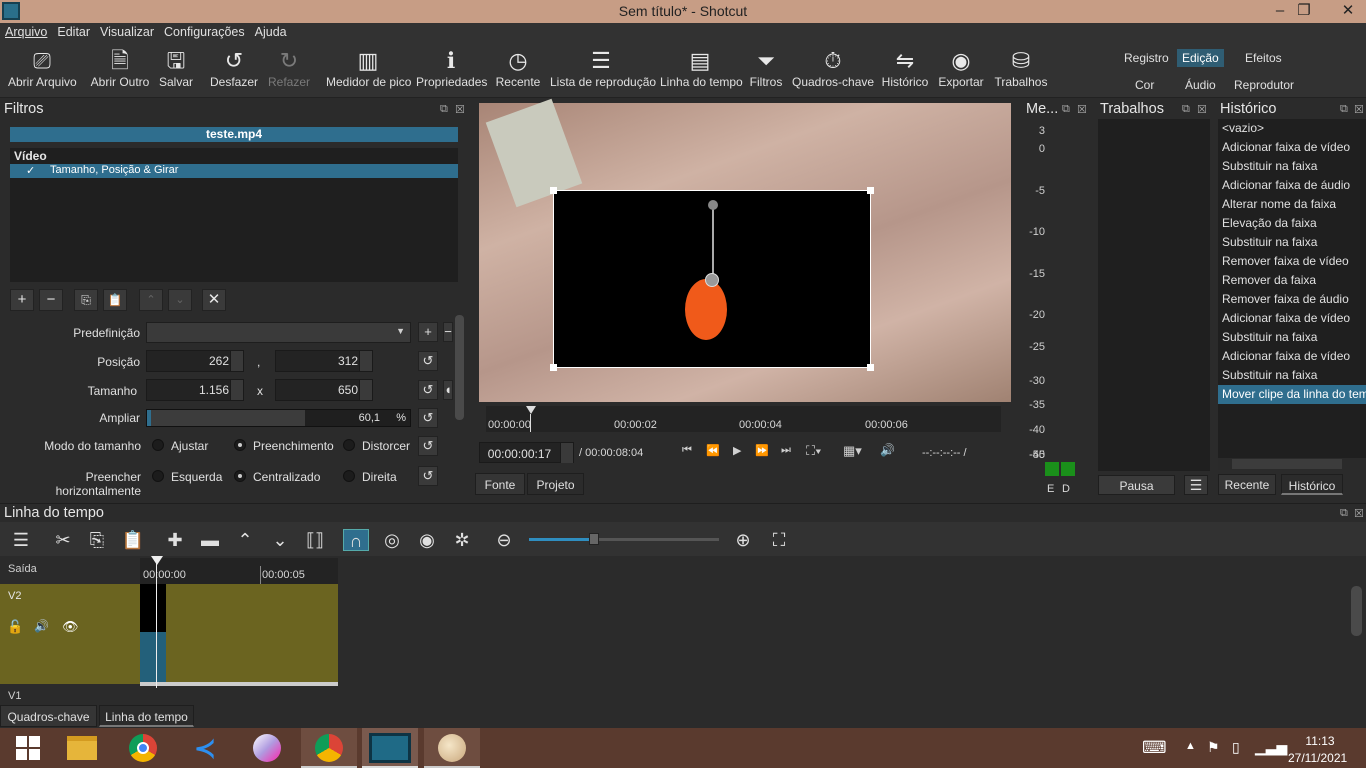 This screenshot has height=768, width=1366. I want to click on halign-center-radio, so click(240, 476).